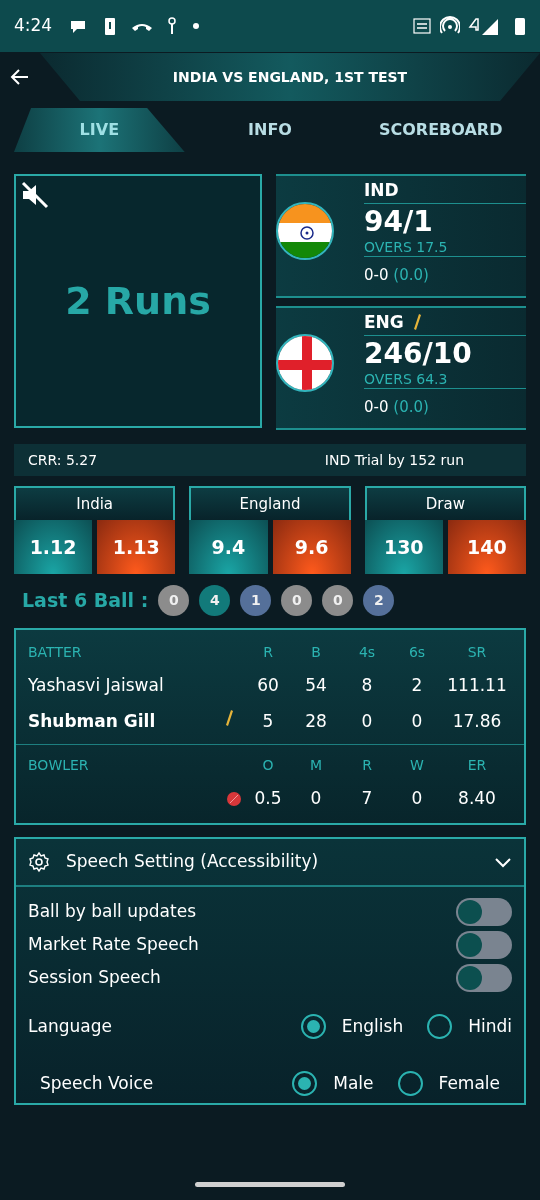 The image size is (540, 1200). Describe the element at coordinates (97, 1083) in the screenshot. I see `setting-label: Speech Voice` at that location.